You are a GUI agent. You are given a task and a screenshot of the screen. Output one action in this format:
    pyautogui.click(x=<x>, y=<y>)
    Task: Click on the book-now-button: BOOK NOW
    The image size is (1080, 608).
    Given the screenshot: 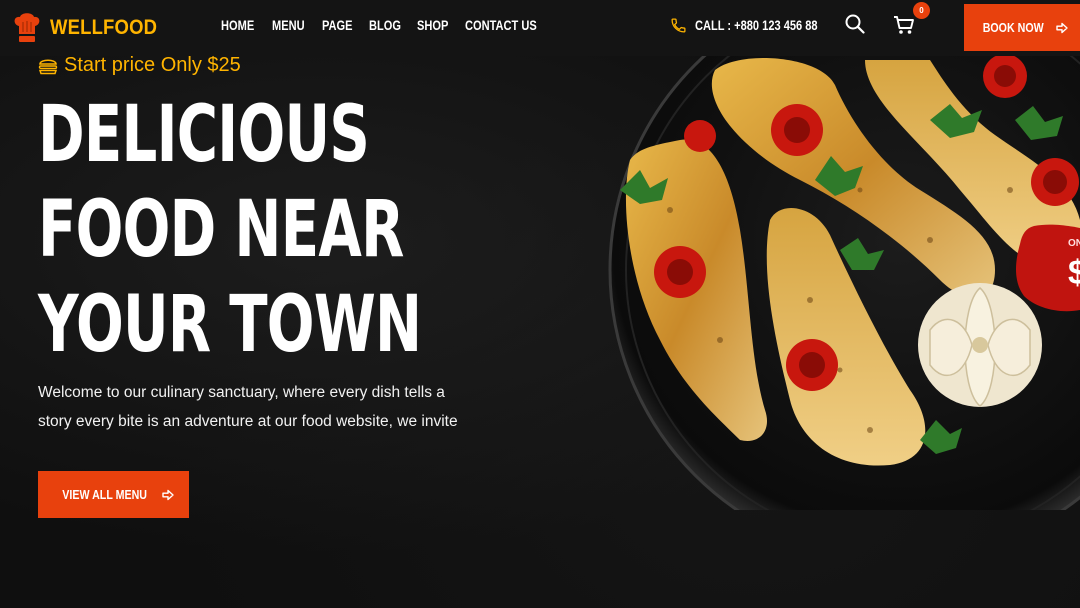 What is the action you would take?
    pyautogui.click(x=1022, y=27)
    